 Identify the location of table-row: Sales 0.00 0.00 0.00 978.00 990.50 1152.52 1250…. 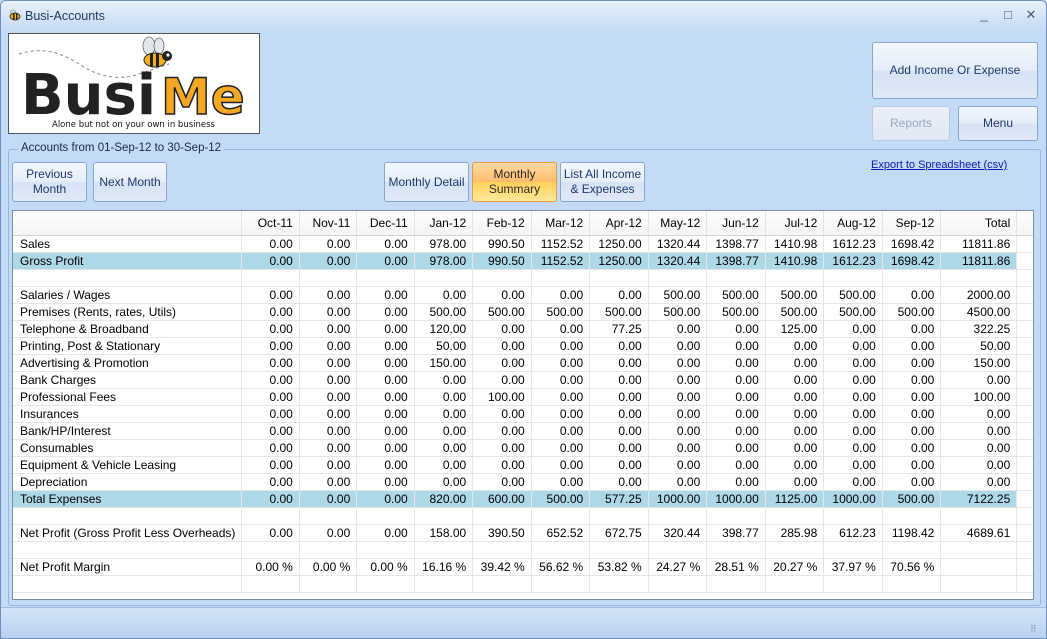
(523, 244).